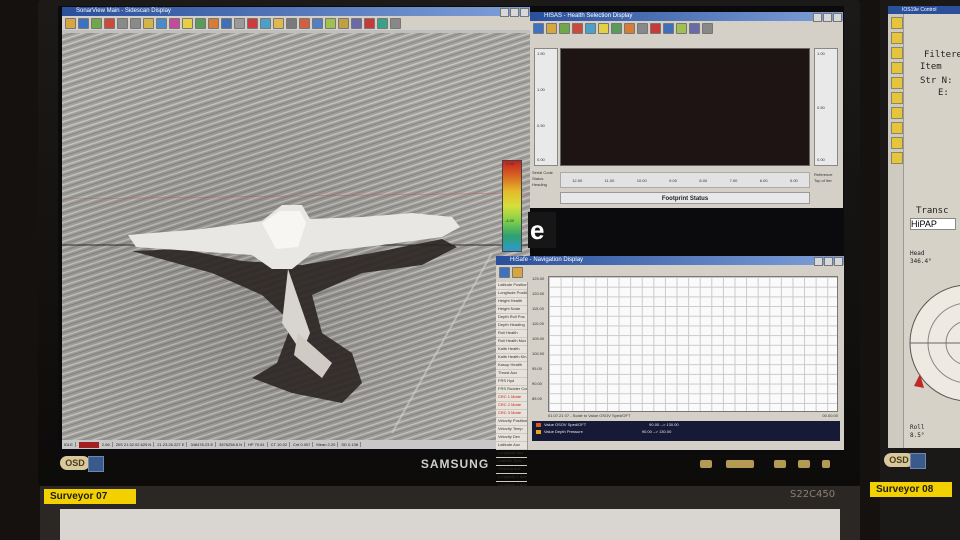  Describe the element at coordinates (90, 496) in the screenshot. I see `surveyor-label-left: Surveyor 07` at that location.